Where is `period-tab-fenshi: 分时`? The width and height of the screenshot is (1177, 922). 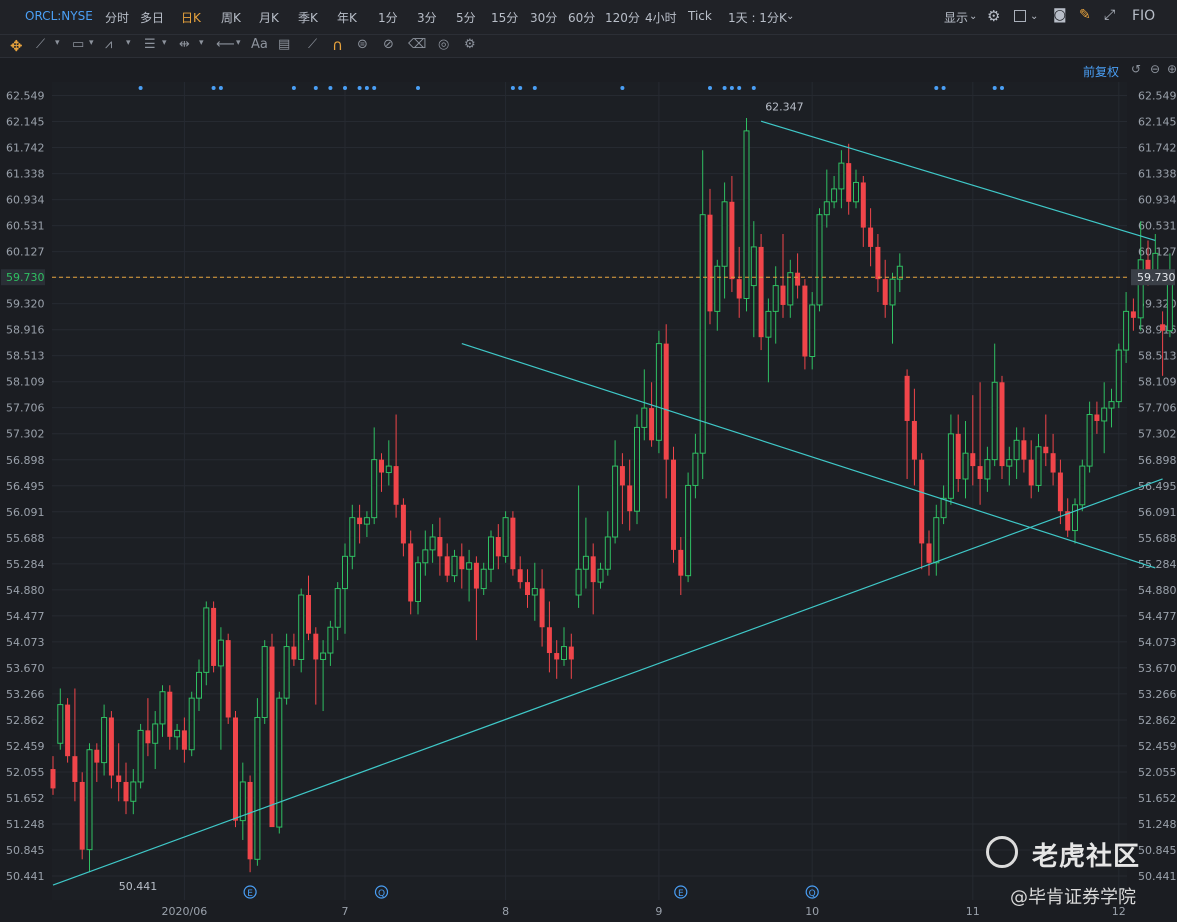 period-tab-fenshi: 分时 is located at coordinates (117, 17).